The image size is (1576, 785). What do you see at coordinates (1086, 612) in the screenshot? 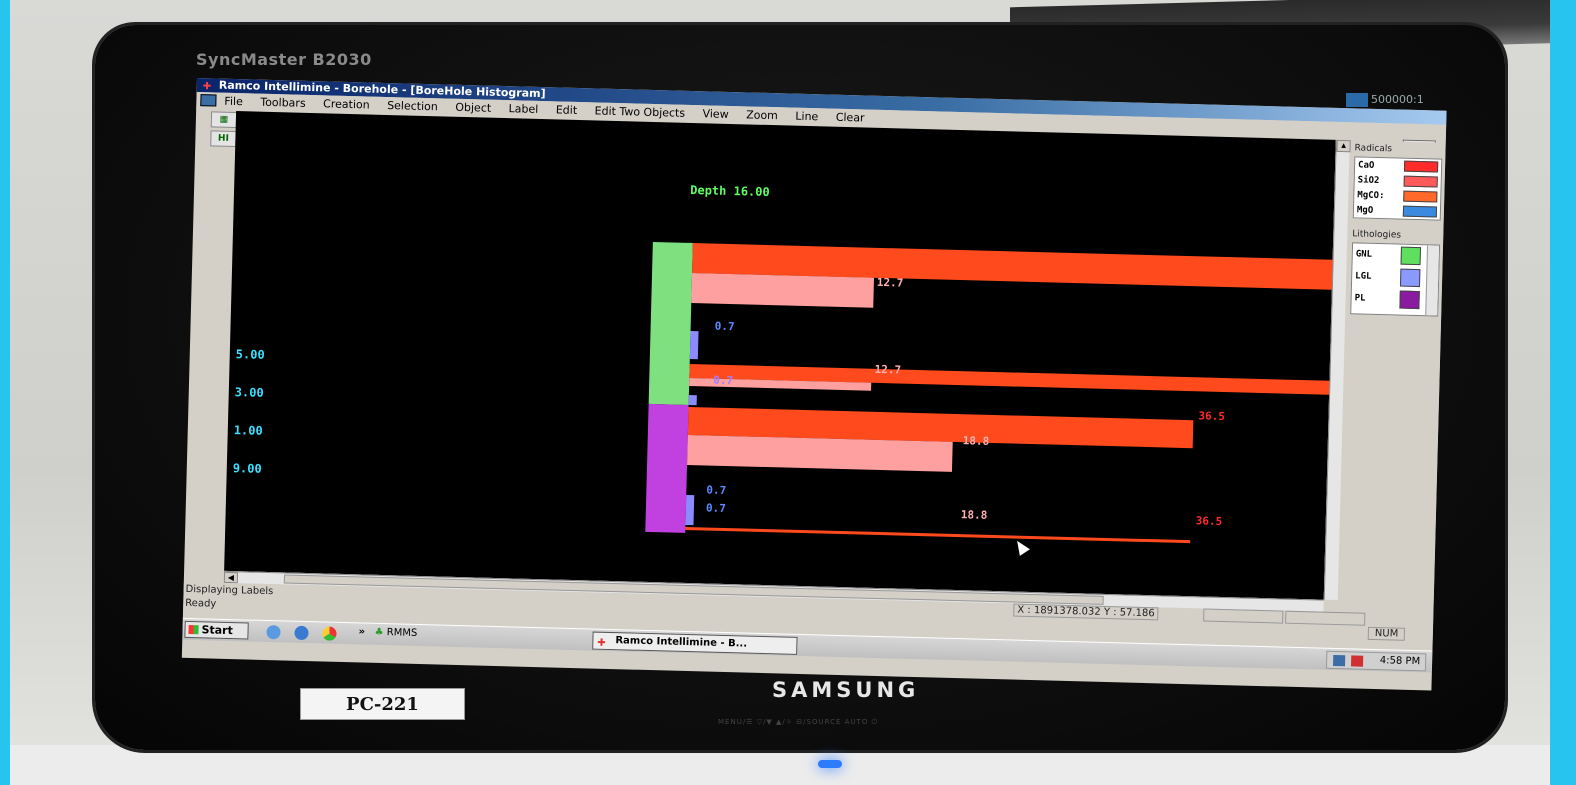
I see `status-coordinates: X : 1891378.032 Y : 57.186` at bounding box center [1086, 612].